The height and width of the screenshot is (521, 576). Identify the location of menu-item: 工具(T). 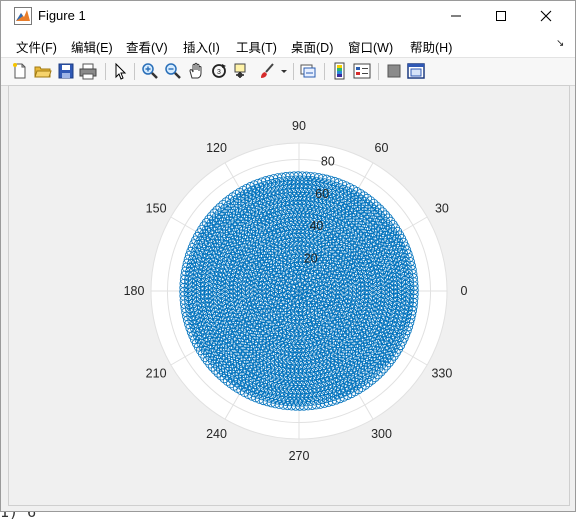
(256, 46).